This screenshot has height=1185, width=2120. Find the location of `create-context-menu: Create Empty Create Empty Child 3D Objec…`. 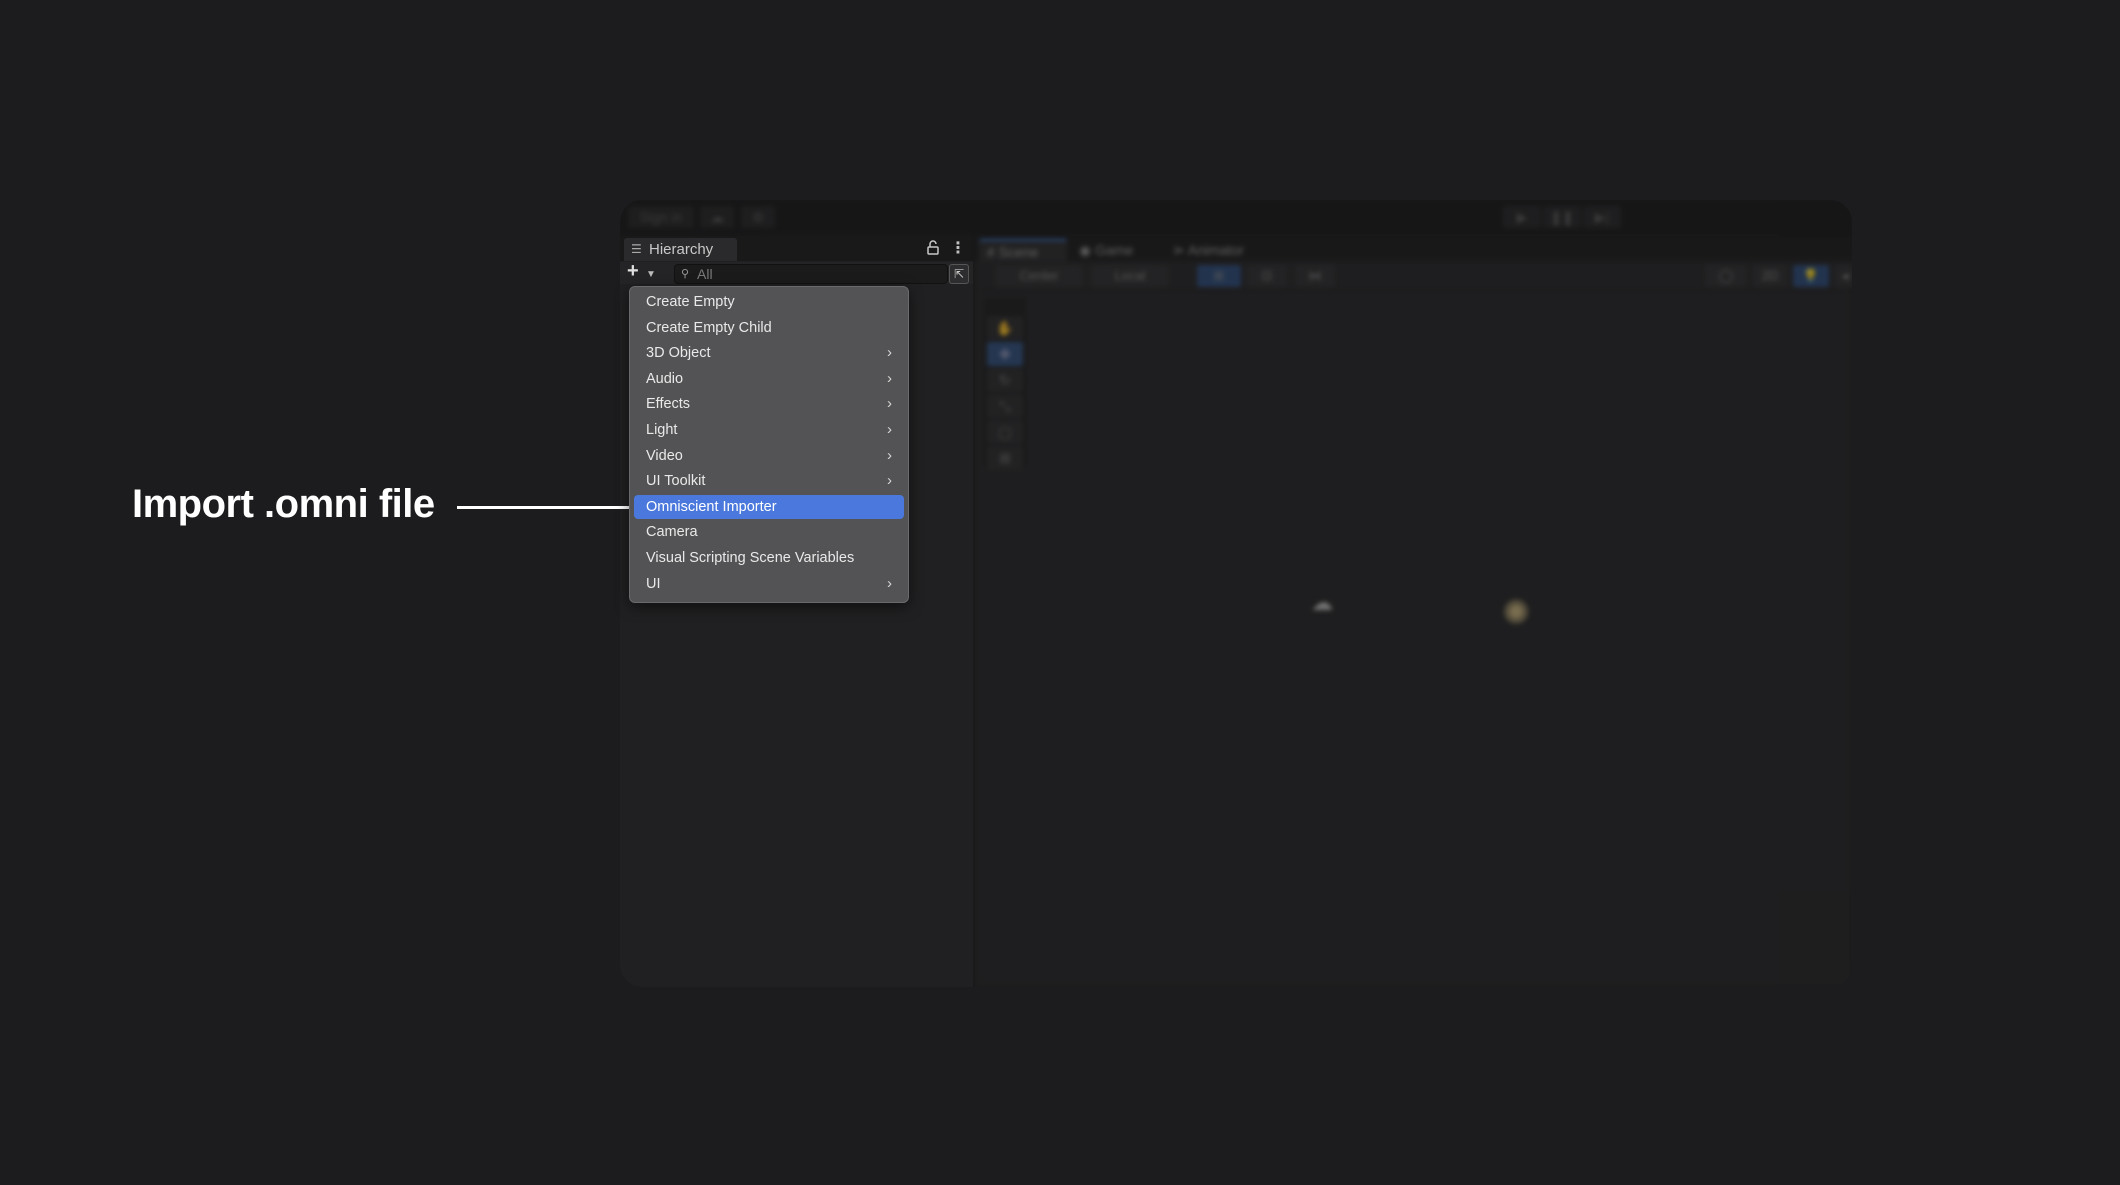

create-context-menu: Create Empty Create Empty Child 3D Objec… is located at coordinates (769, 444).